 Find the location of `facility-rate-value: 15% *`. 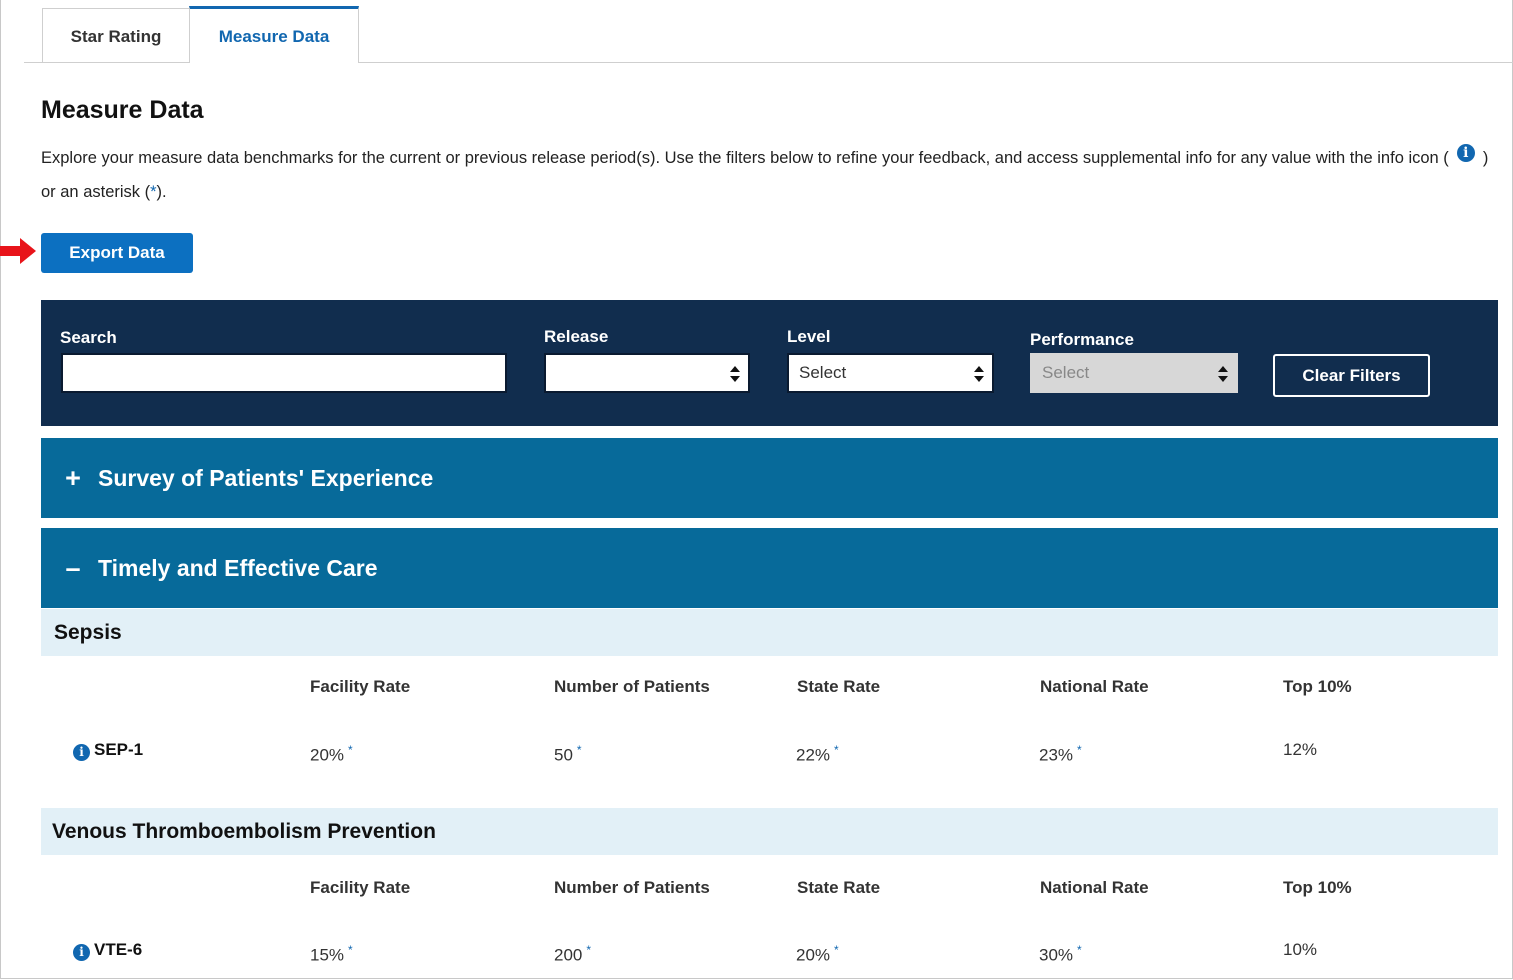

facility-rate-value: 15% * is located at coordinates (331, 954).